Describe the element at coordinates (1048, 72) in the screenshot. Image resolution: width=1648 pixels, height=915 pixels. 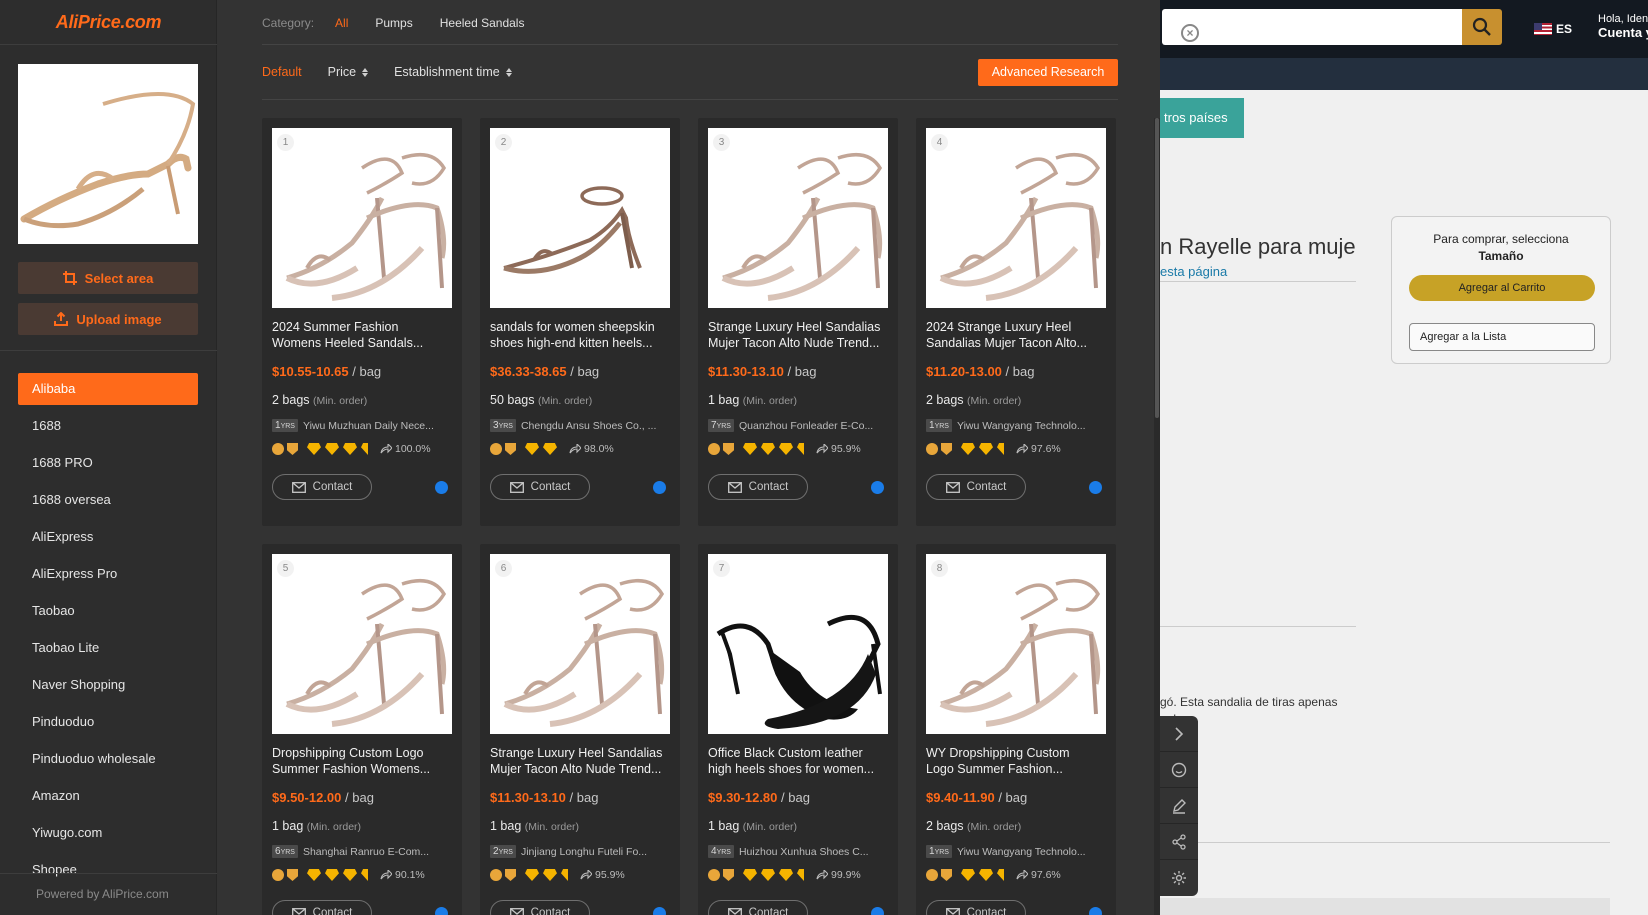
I see `advanced-research-button: Advanced Research` at that location.